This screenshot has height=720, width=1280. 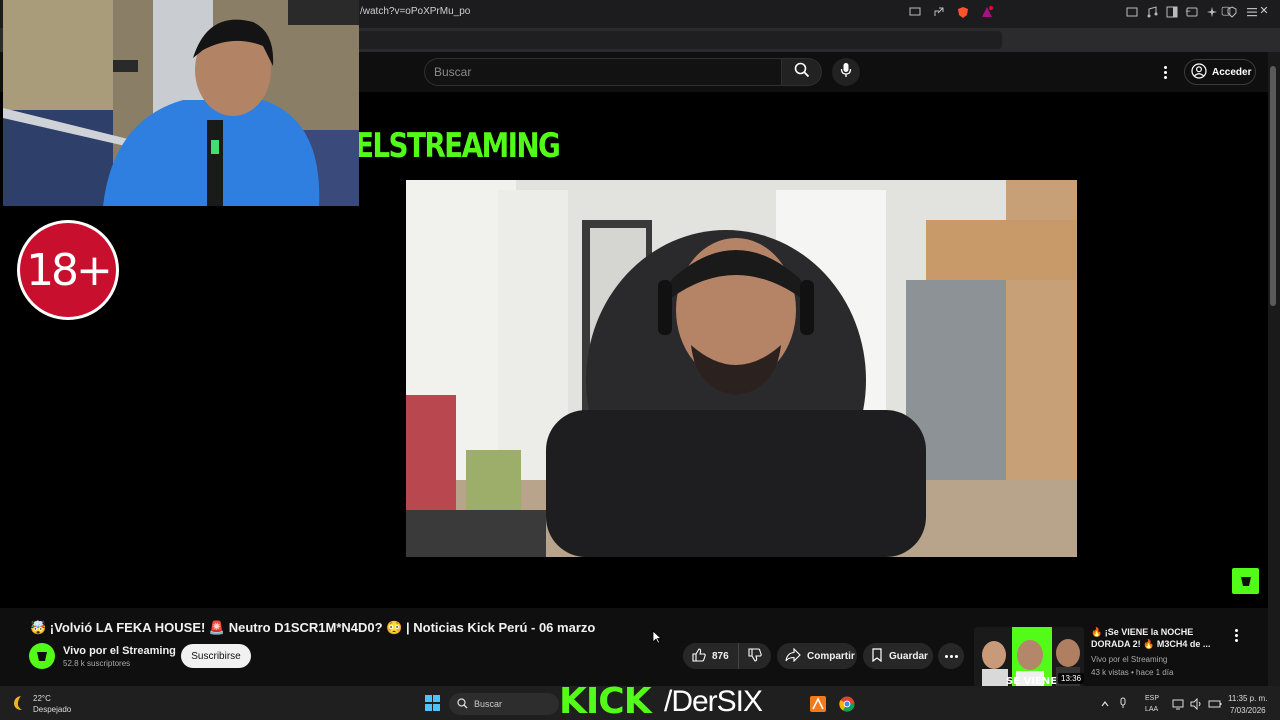 What do you see at coordinates (908, 656) in the screenshot?
I see `save-label: Guardar` at bounding box center [908, 656].